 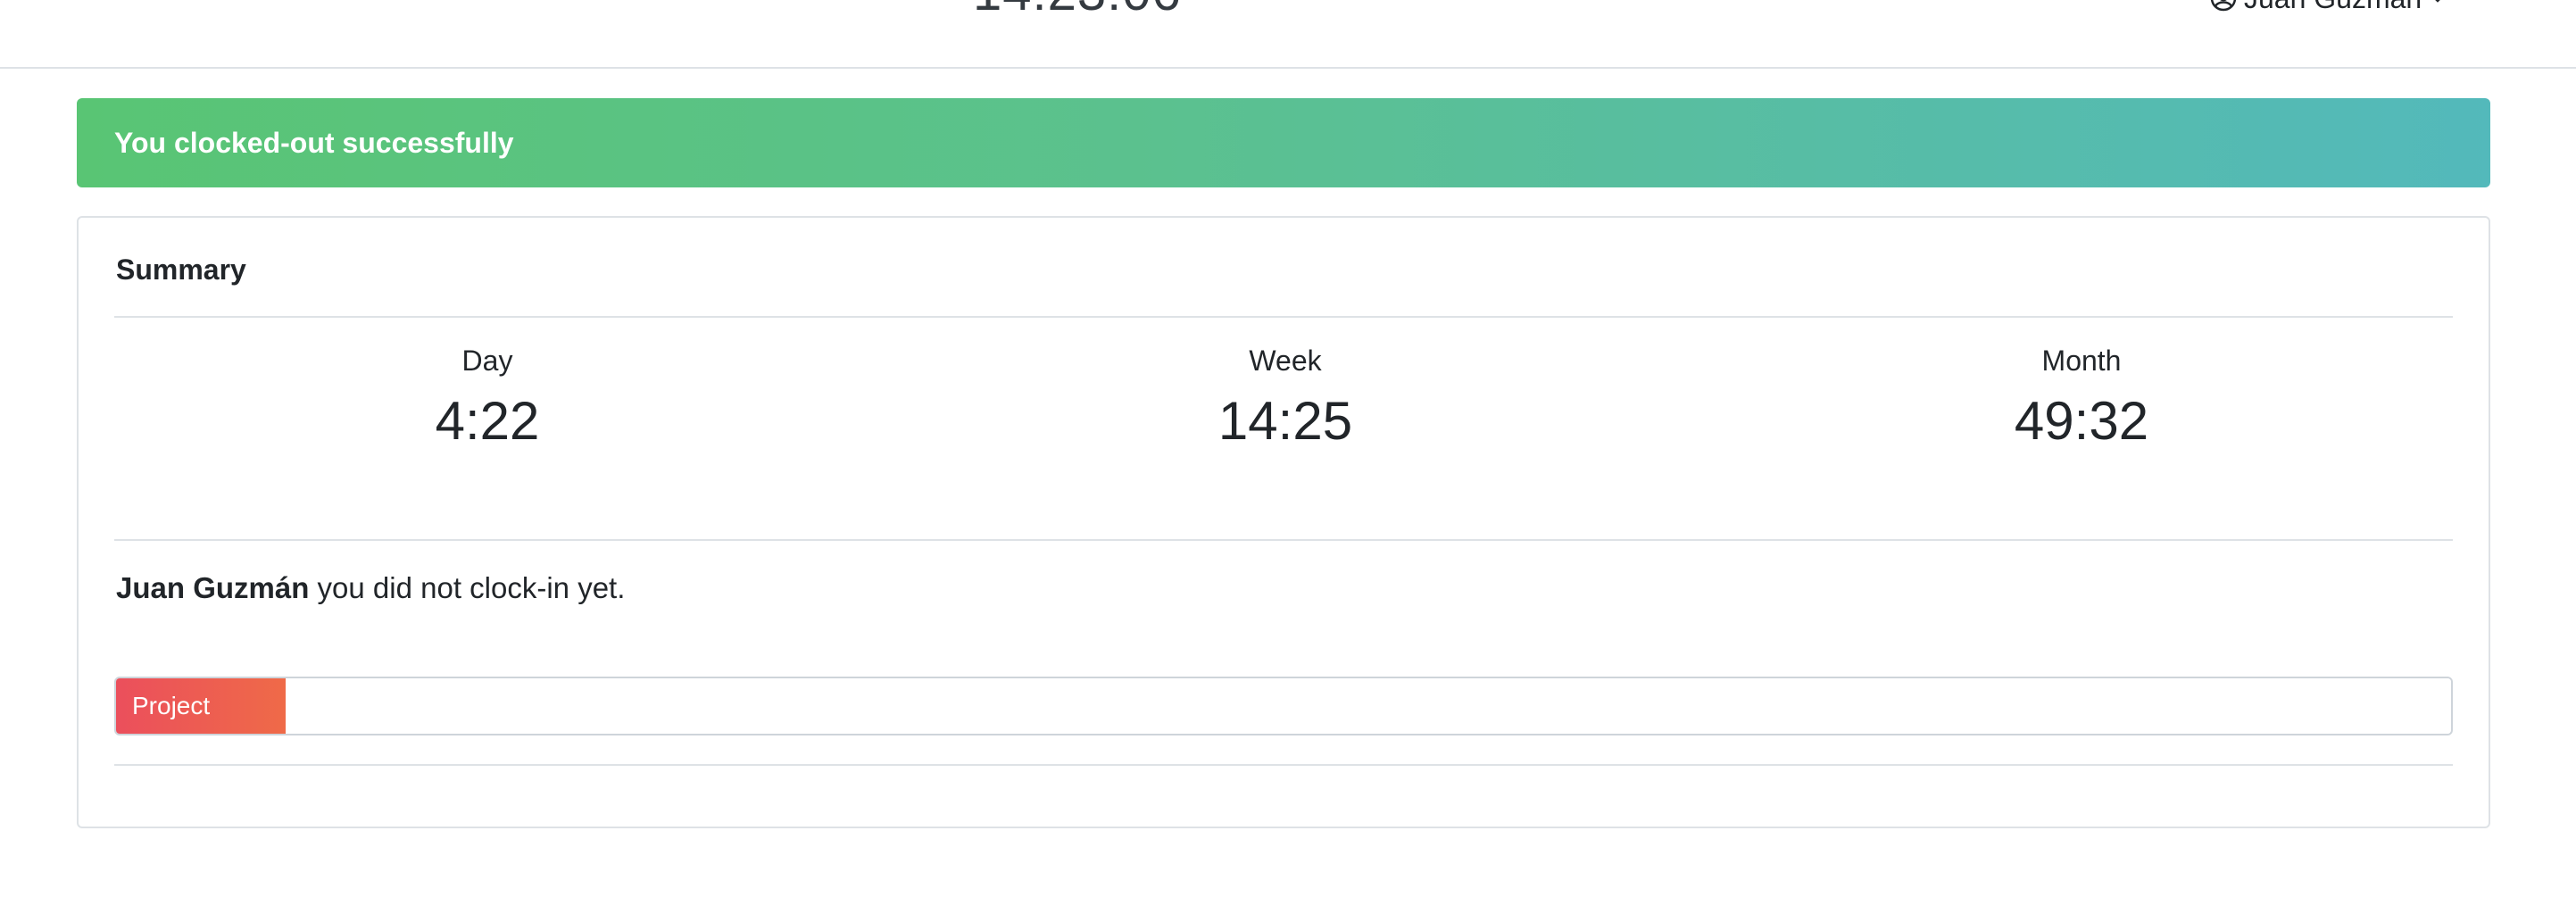 What do you see at coordinates (1285, 421) in the screenshot?
I see `stat-value: 14:25` at bounding box center [1285, 421].